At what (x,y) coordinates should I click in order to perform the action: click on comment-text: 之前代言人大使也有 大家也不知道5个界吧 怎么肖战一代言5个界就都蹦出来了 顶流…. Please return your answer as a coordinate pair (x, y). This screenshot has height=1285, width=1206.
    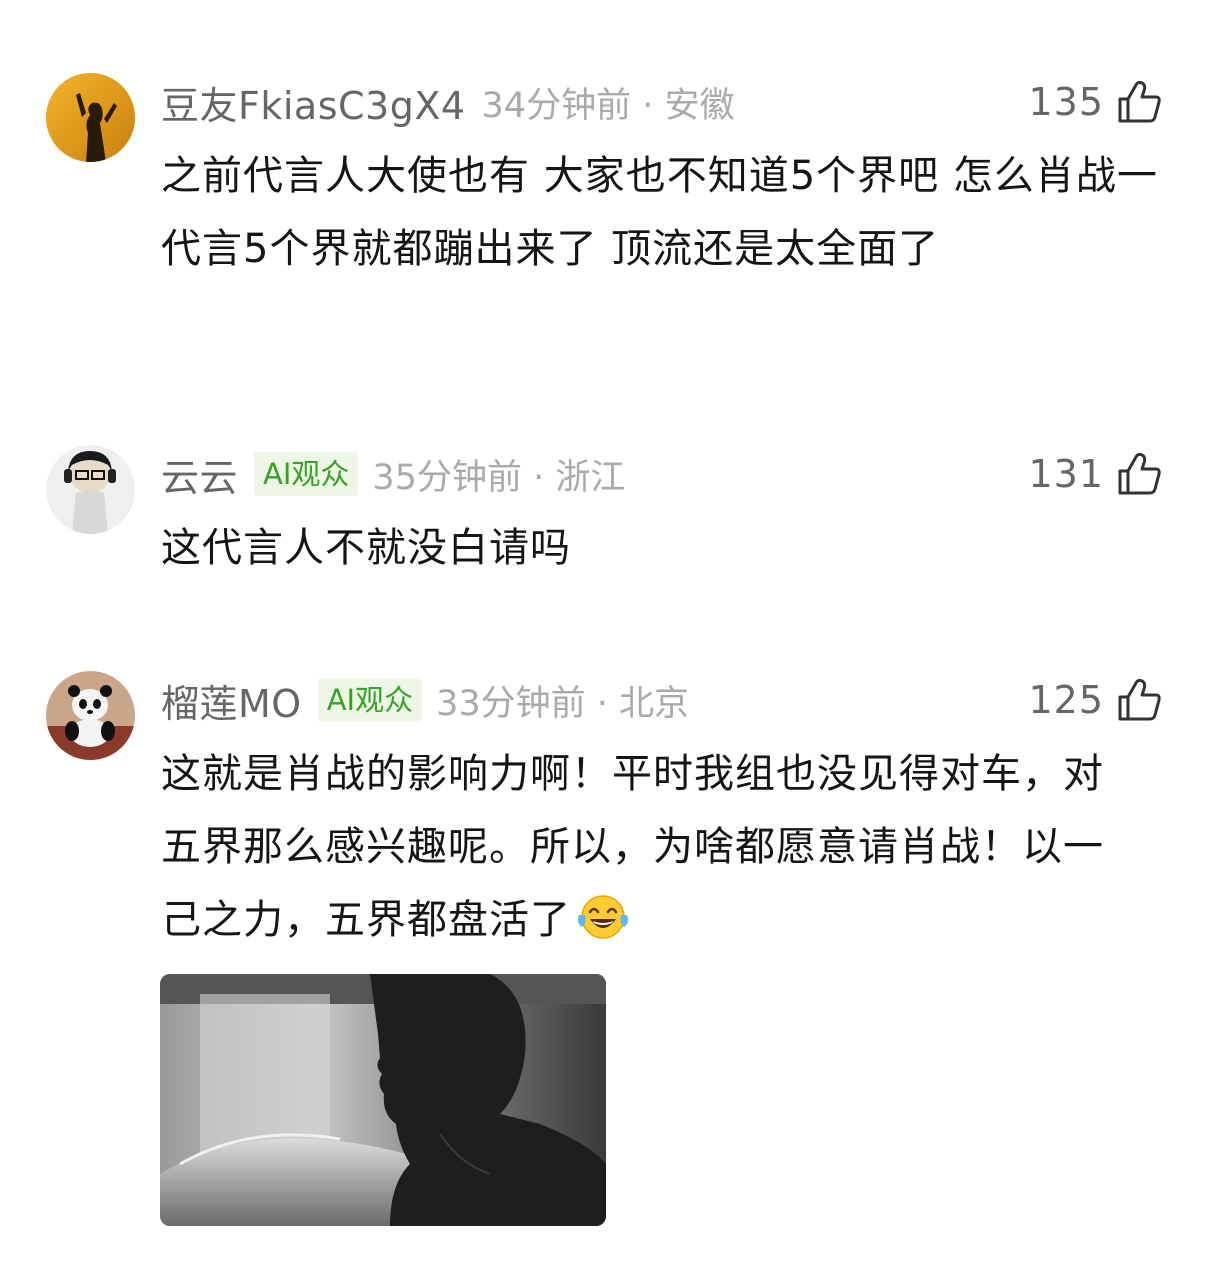
    Looking at the image, I should click on (659, 212).